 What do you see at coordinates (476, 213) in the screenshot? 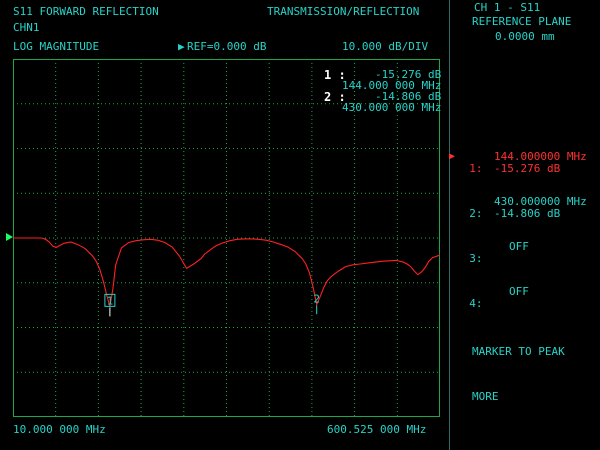
I see `softkey-marker-2-label: 2:` at bounding box center [476, 213].